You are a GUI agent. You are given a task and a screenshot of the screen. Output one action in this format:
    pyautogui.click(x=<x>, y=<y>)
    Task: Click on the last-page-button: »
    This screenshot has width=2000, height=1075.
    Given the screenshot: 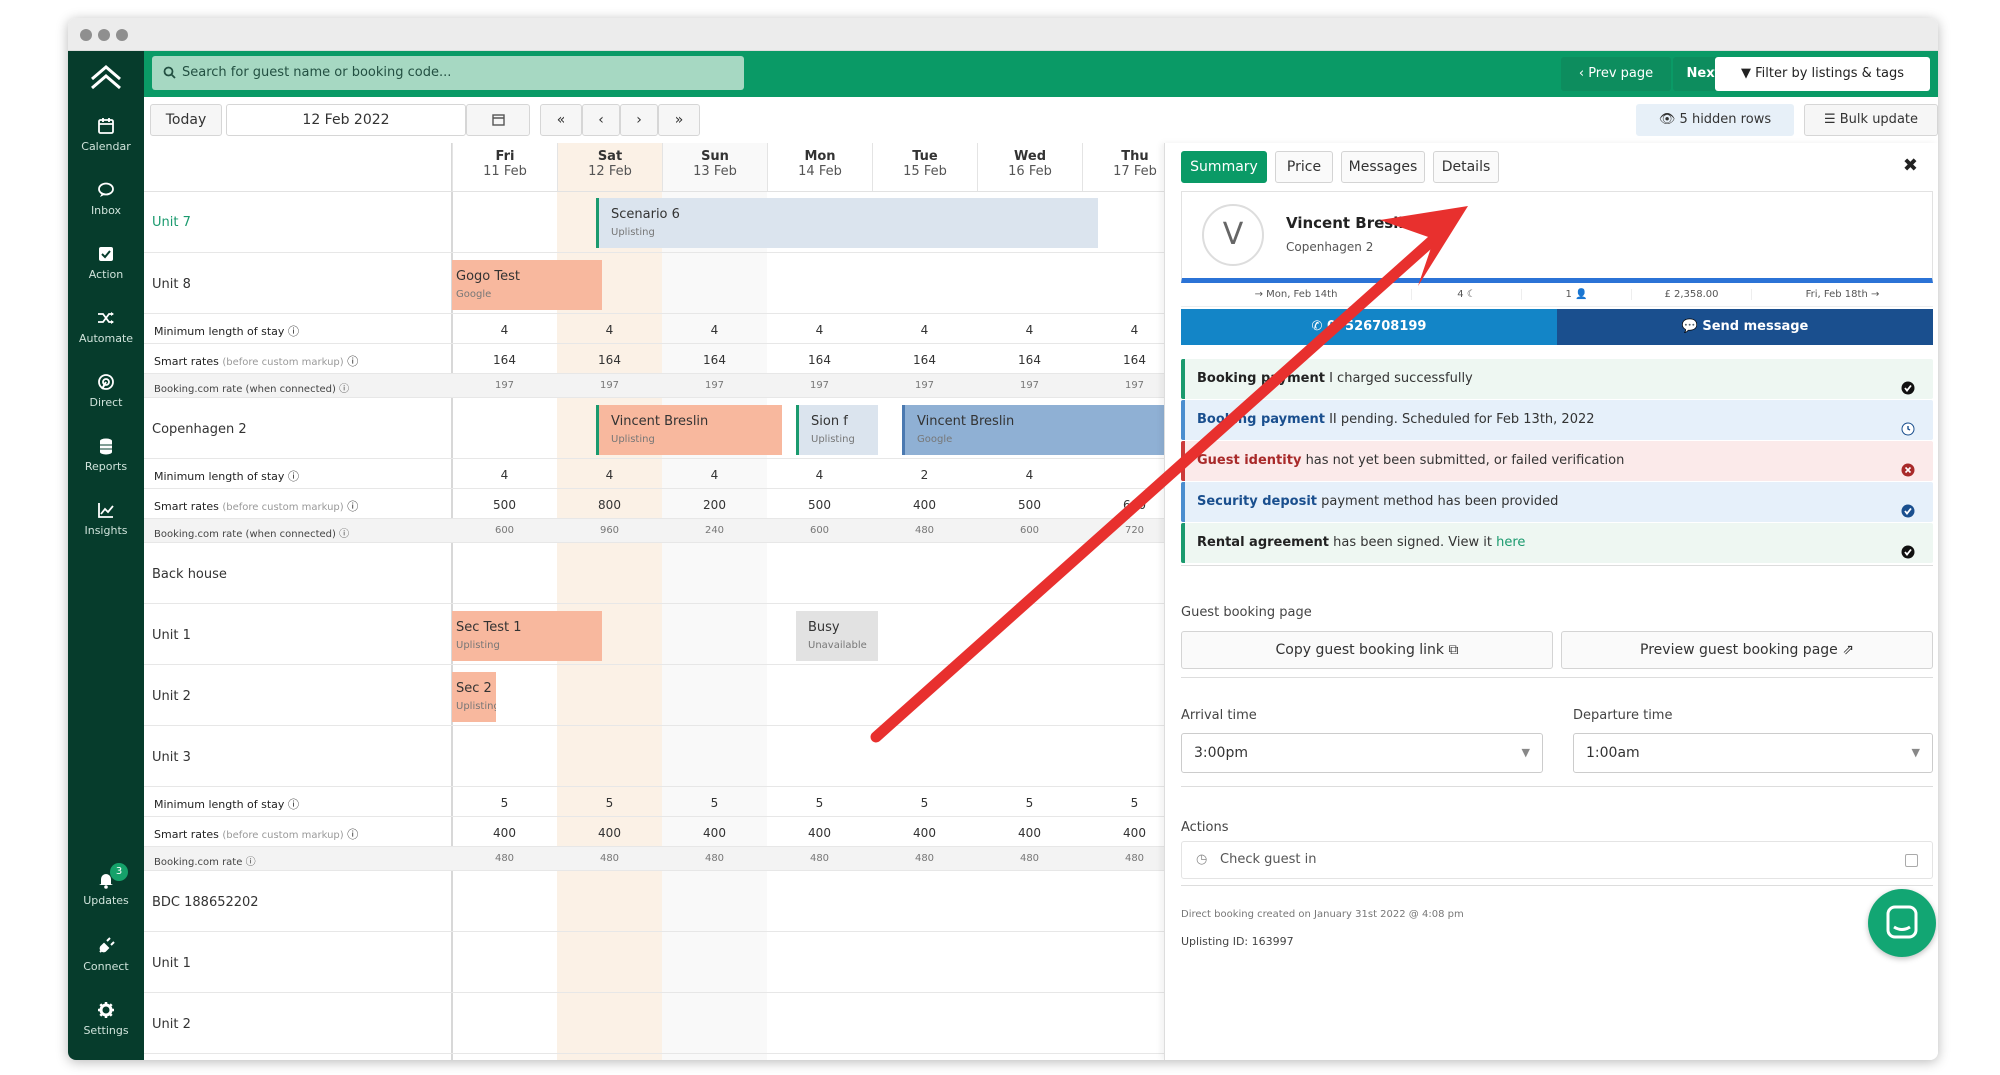 What is the action you would take?
    pyautogui.click(x=679, y=120)
    